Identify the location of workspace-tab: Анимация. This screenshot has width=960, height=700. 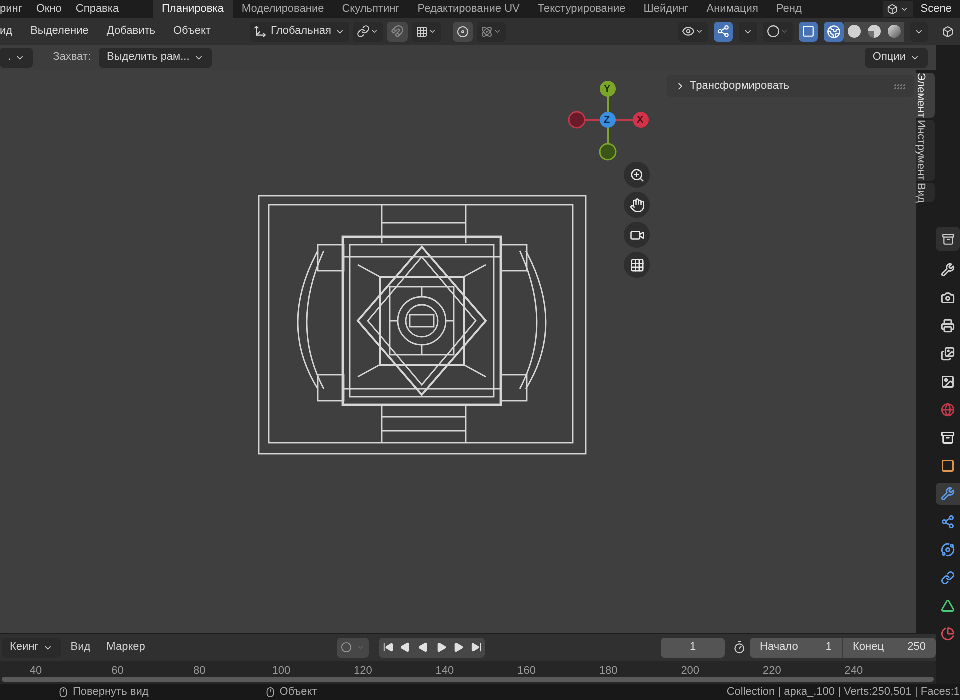
(733, 9).